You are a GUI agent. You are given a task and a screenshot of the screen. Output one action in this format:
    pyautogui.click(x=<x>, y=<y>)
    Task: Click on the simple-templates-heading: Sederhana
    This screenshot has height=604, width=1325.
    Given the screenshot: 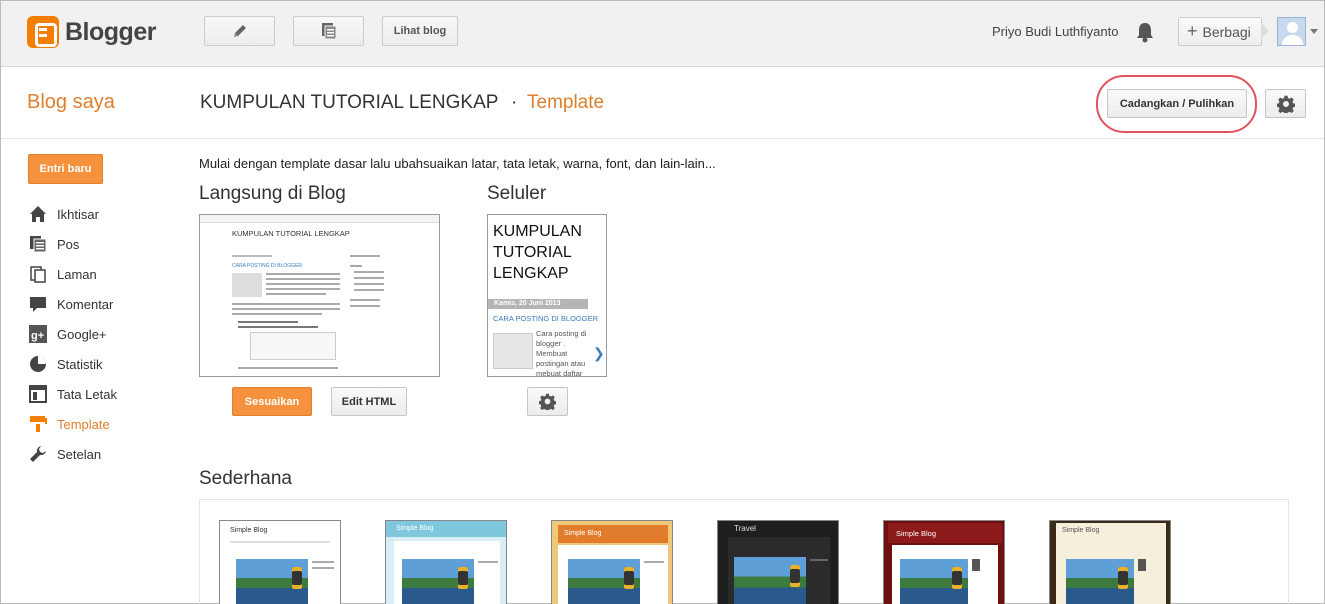 What is the action you would take?
    pyautogui.click(x=245, y=478)
    